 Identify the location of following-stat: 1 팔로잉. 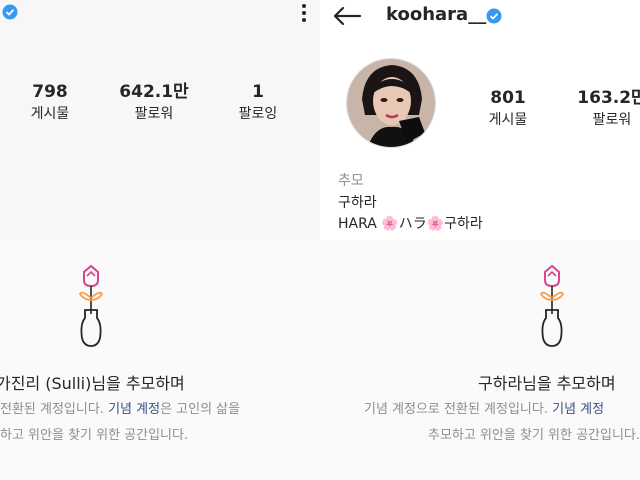
(258, 103).